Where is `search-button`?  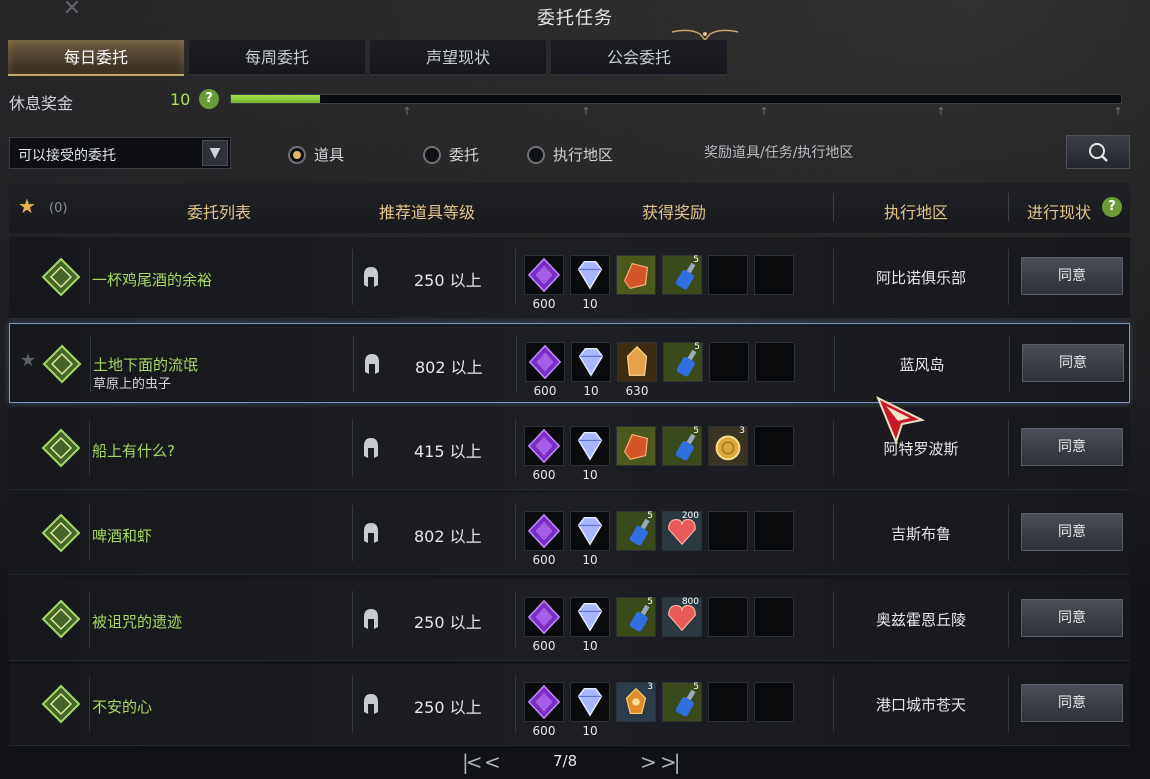 search-button is located at coordinates (1098, 152).